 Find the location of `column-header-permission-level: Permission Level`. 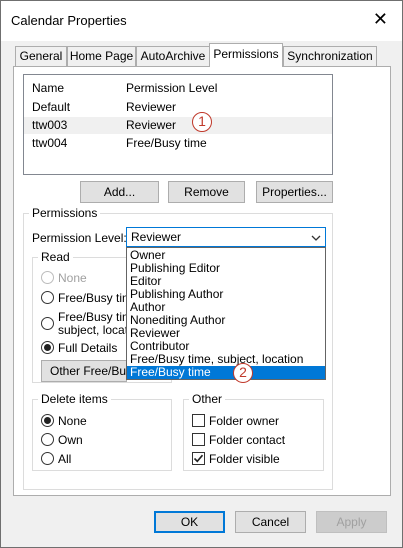

column-header-permission-level: Permission Level is located at coordinates (171, 88).